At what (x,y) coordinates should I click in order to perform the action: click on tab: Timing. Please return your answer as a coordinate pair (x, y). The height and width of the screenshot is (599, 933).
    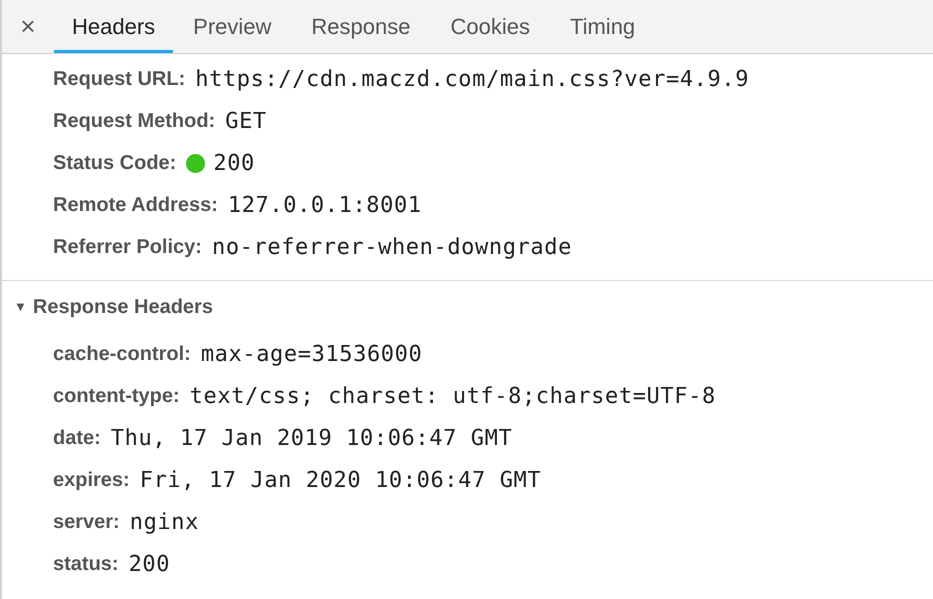
    Looking at the image, I should click on (603, 26).